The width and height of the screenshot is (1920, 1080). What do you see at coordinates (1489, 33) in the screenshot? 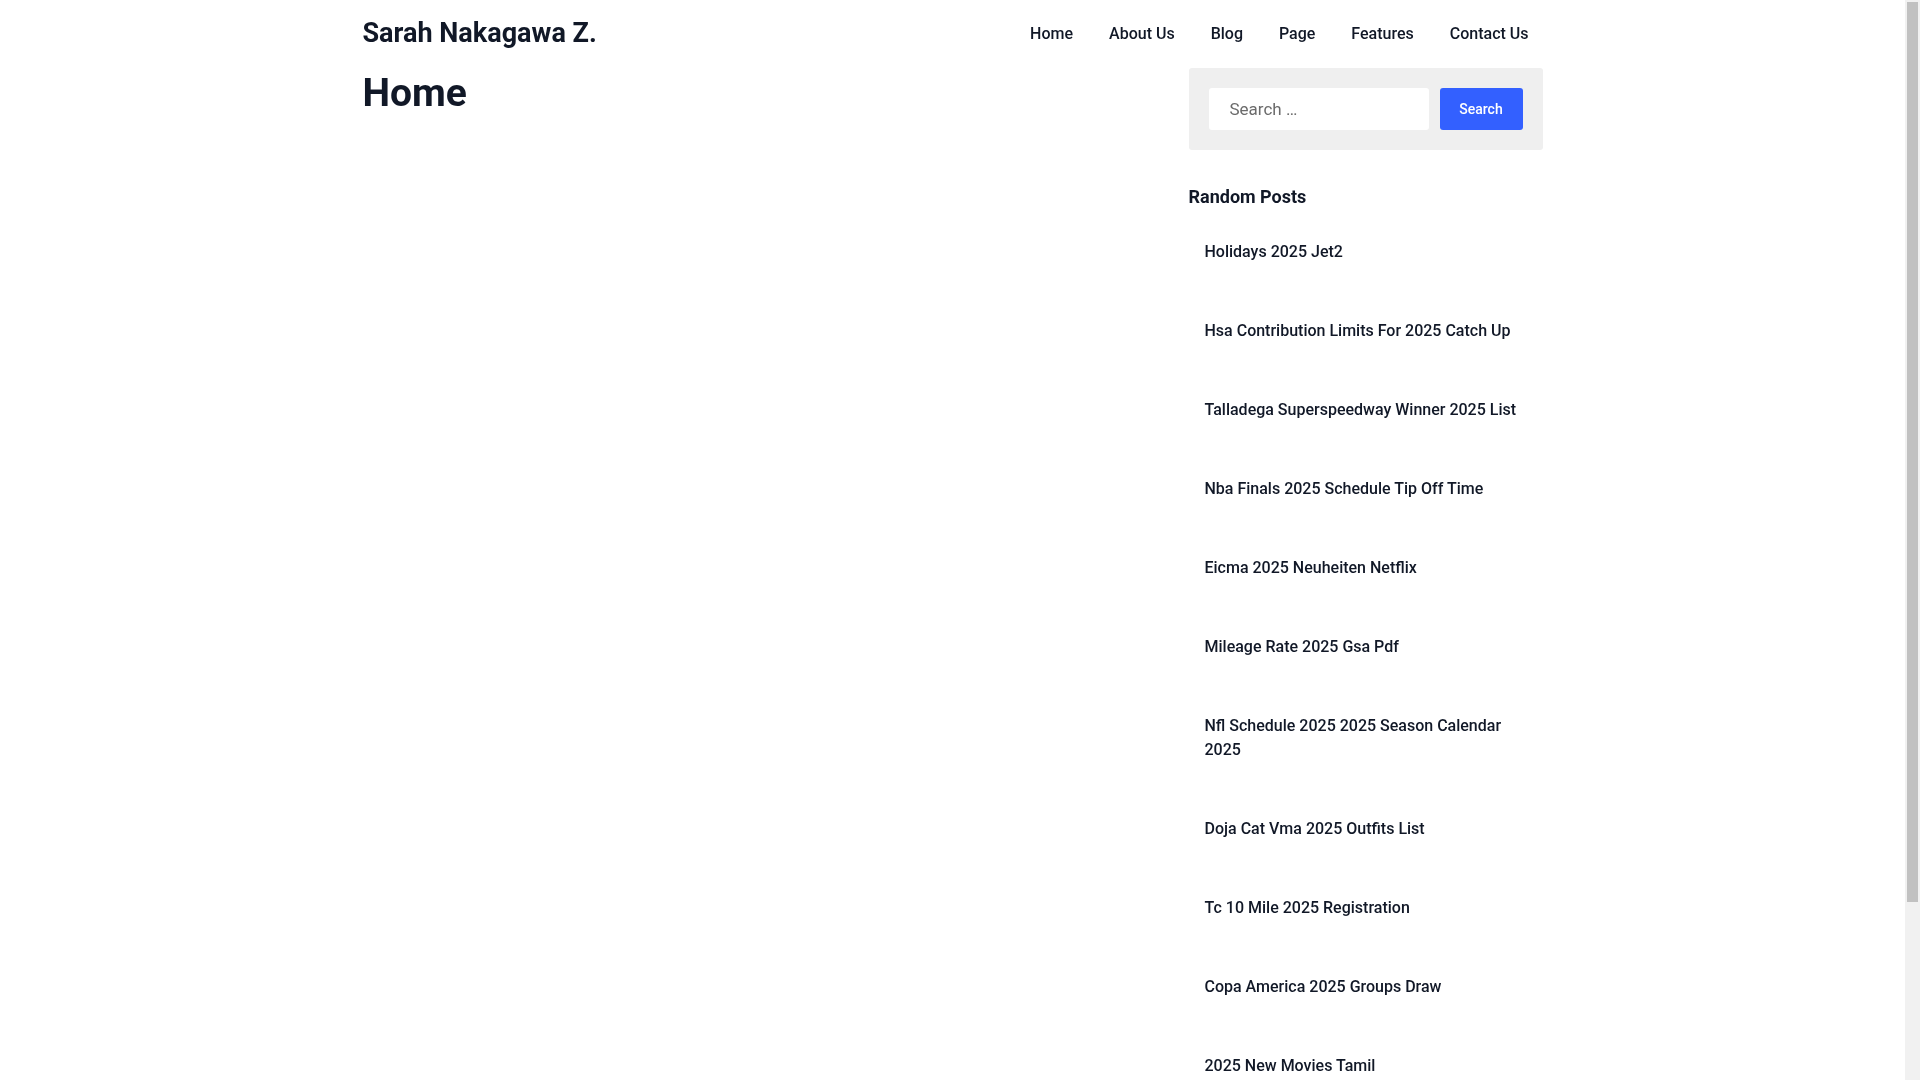
I see `nav-link: Contact Us` at bounding box center [1489, 33].